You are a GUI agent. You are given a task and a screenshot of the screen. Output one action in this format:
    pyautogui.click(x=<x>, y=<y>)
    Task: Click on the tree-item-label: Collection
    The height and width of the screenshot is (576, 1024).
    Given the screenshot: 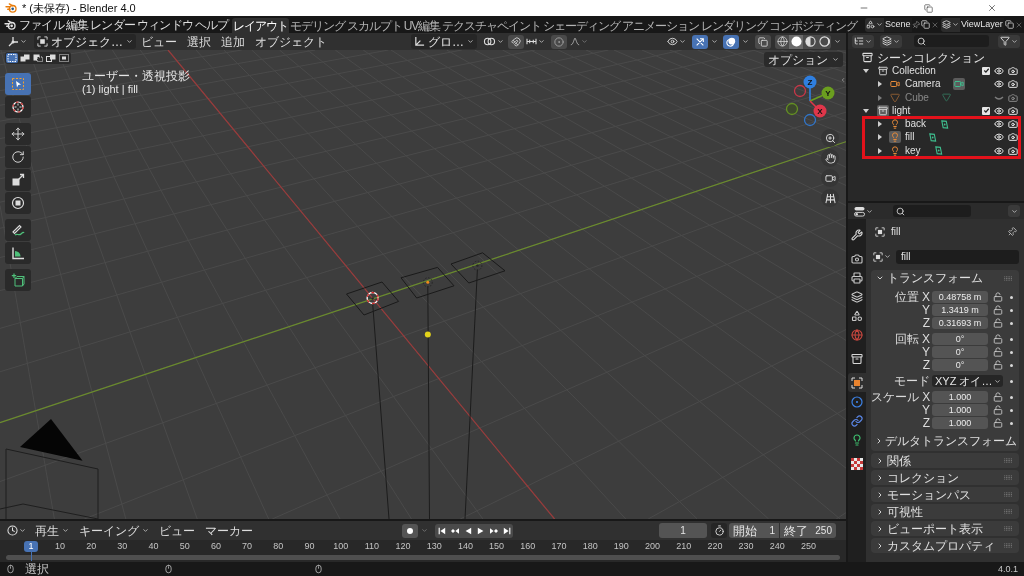 What is the action you would take?
    pyautogui.click(x=914, y=70)
    